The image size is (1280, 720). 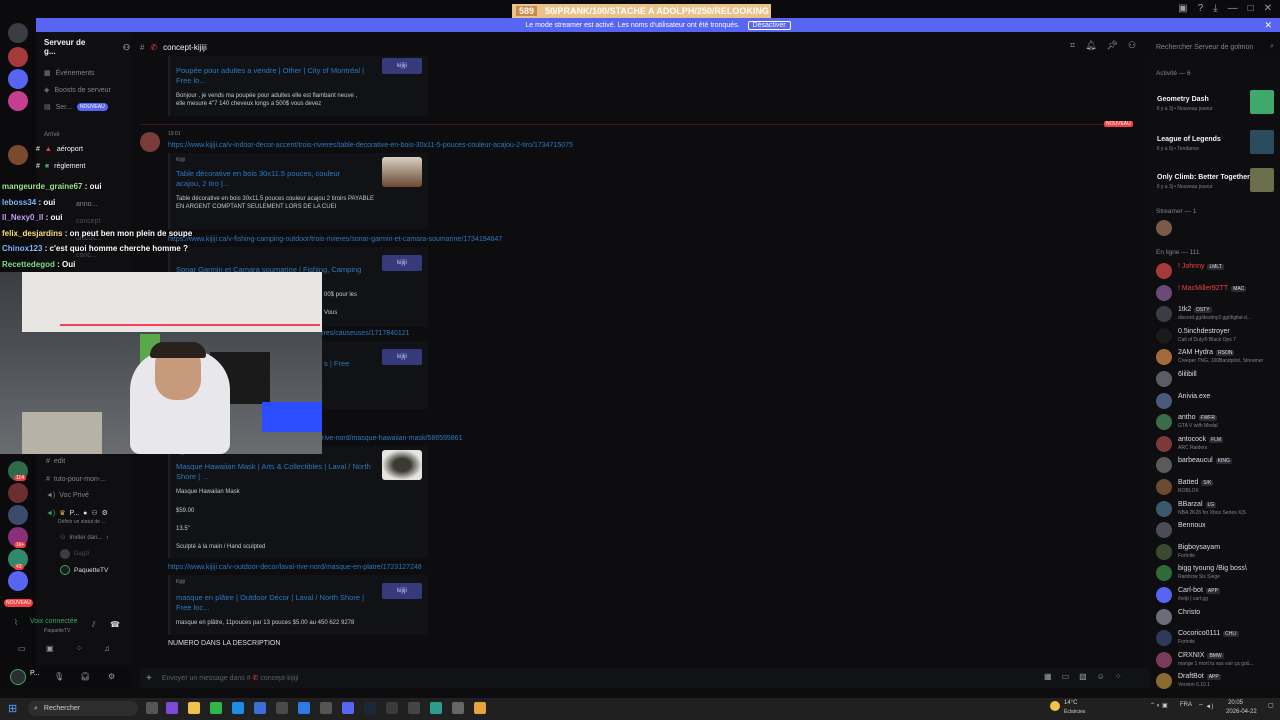 What do you see at coordinates (414, 708) in the screenshot?
I see `obs-icon` at bounding box center [414, 708].